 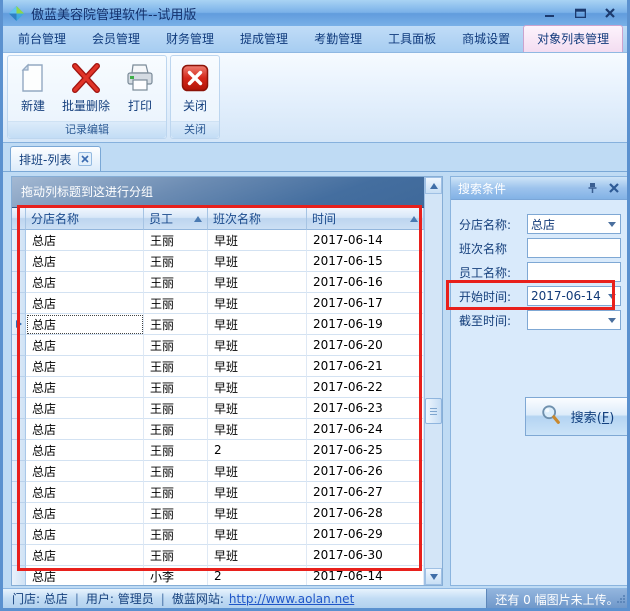 I want to click on resize-grip, so click(x=621, y=600).